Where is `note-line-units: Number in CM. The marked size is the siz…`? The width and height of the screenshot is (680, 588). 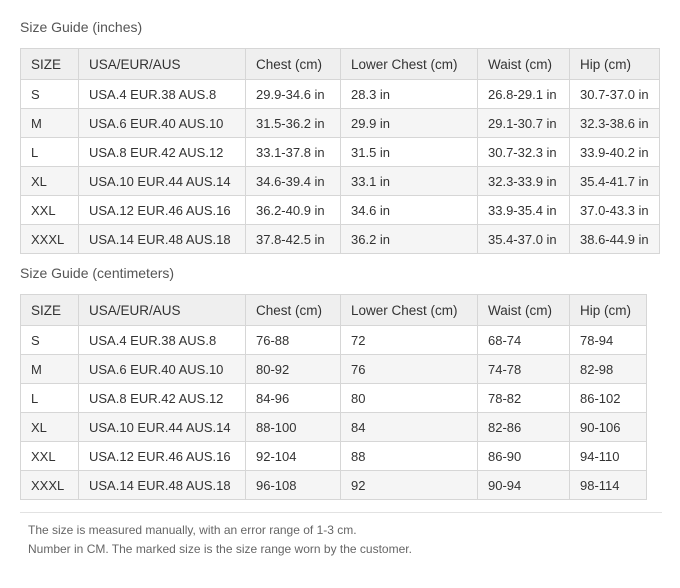
note-line-units: Number in CM. The marked size is the siz… is located at coordinates (220, 549).